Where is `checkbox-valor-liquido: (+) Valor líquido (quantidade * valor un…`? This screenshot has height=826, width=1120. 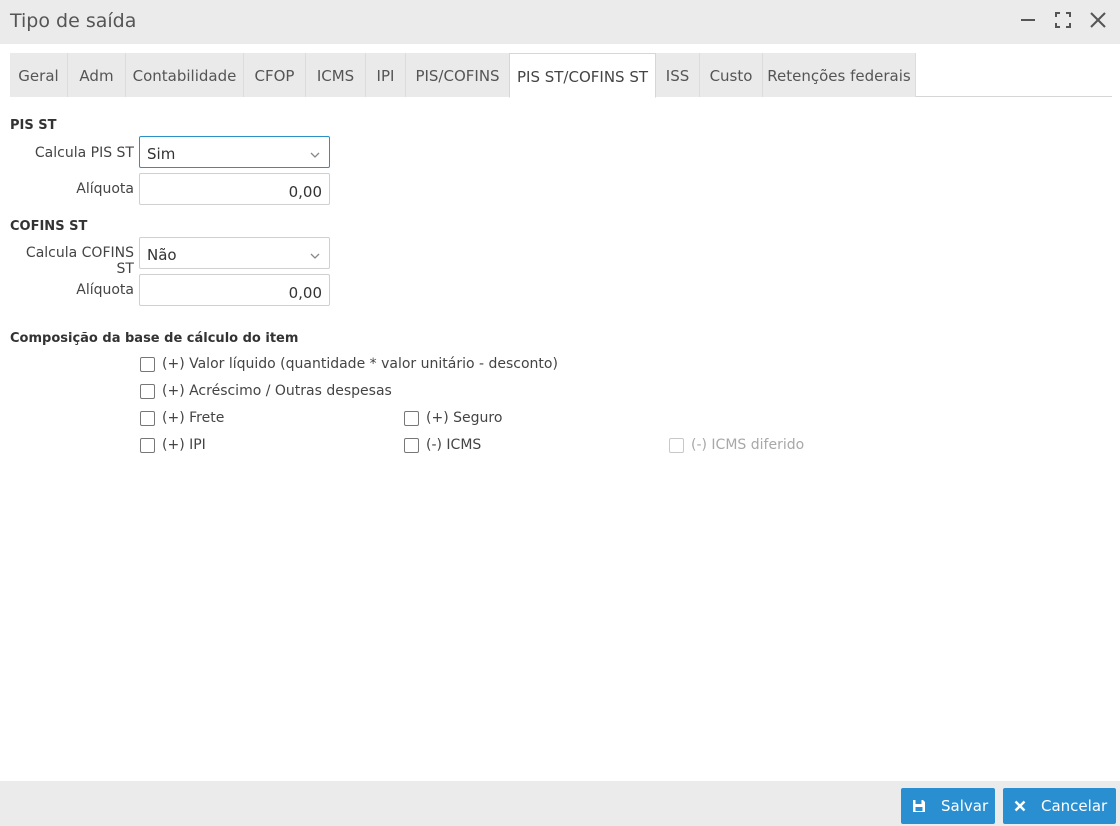 checkbox-valor-liquido: (+) Valor líquido (quantidade * valor un… is located at coordinates (349, 364).